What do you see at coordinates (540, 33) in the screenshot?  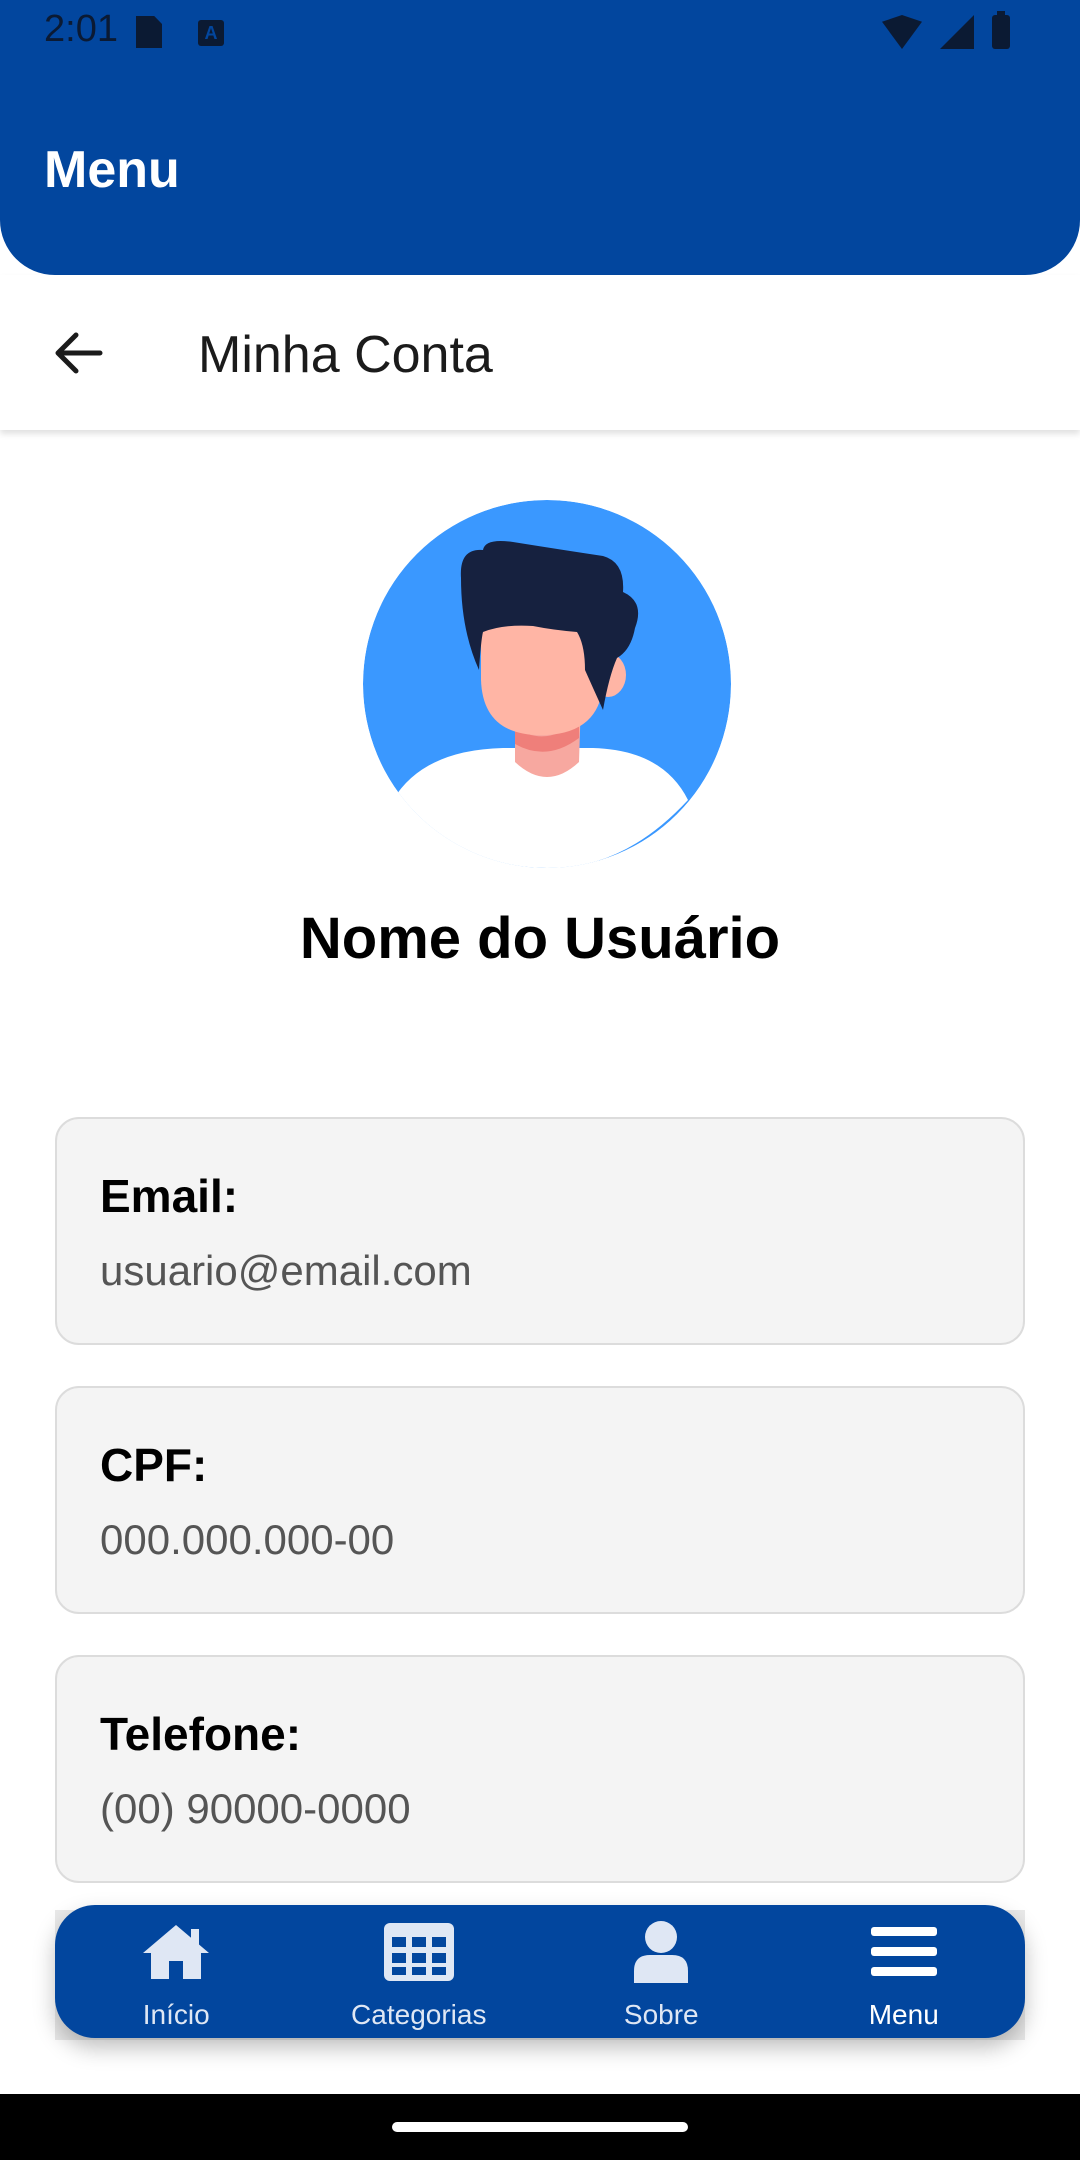 I see `status-bar: 2:01 A` at bounding box center [540, 33].